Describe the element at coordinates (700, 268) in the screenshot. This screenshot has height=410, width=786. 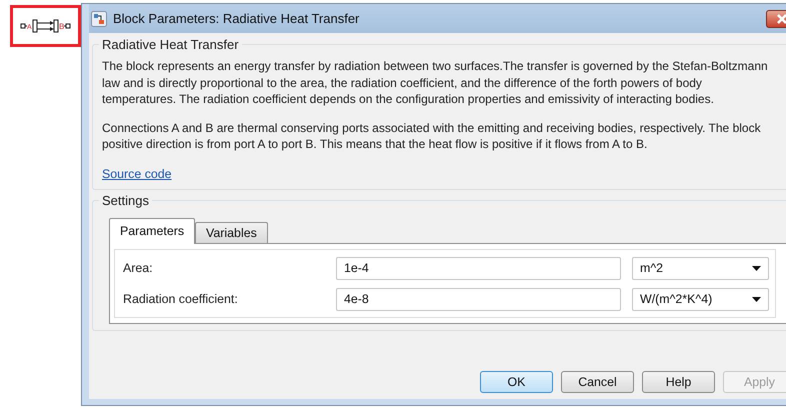
I see `unit-dropdown: m^2` at that location.